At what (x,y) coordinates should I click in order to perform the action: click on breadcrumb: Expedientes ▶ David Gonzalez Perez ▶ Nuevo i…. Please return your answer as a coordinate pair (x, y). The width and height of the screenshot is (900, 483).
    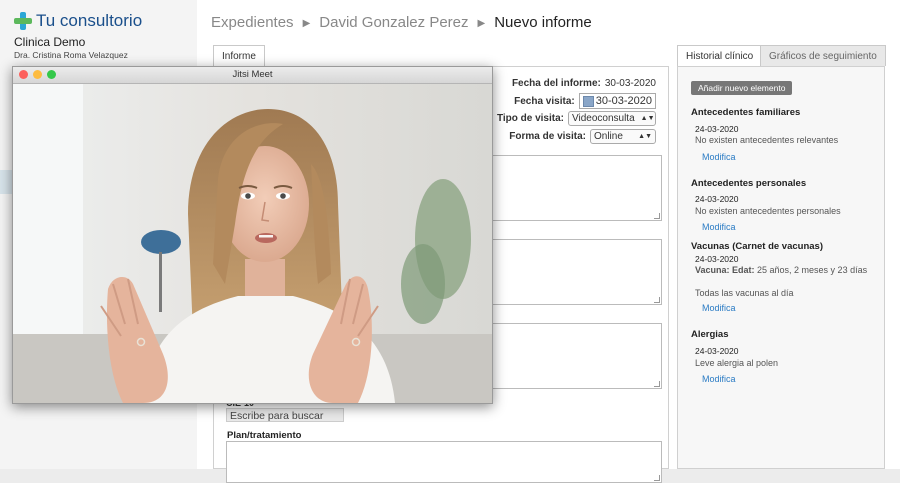
    Looking at the image, I should click on (401, 22).